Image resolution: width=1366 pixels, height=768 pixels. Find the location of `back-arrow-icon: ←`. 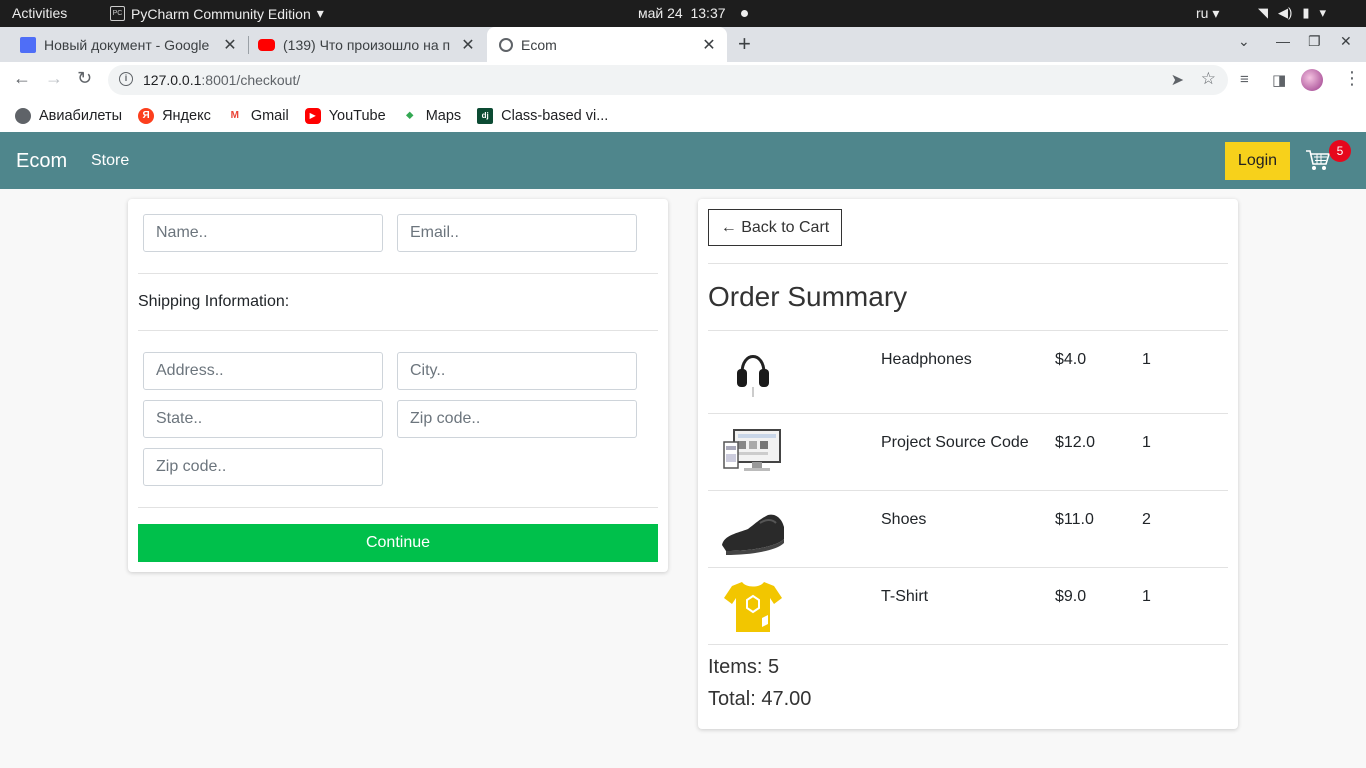

back-arrow-icon: ← is located at coordinates (22, 78).